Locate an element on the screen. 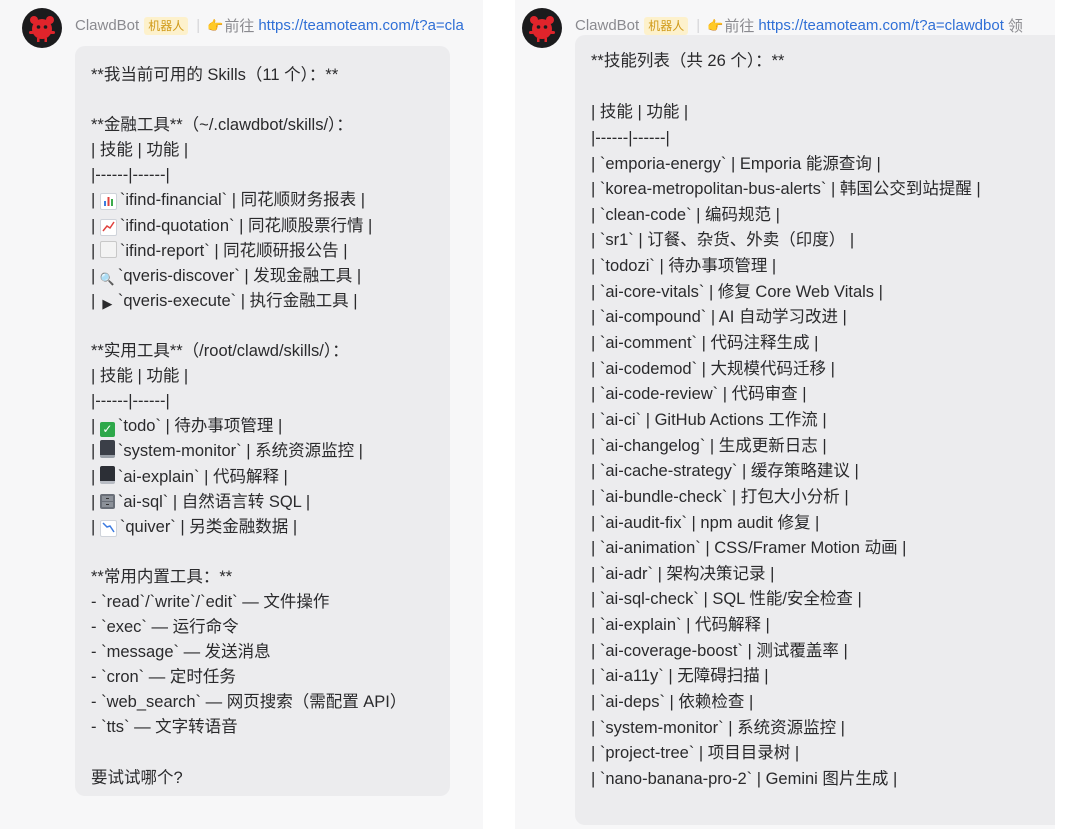 This screenshot has height=829, width=1080. table-row: | `clean-code` | 编码规范 | is located at coordinates (685, 214).